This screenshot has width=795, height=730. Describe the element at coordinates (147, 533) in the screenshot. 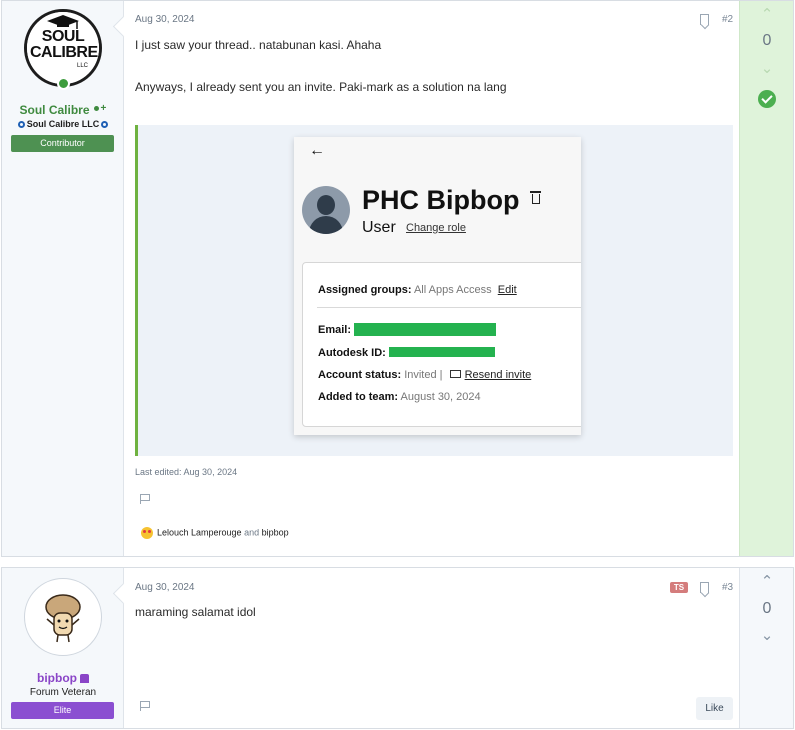

I see `heart-eyes-emoji-icon` at that location.